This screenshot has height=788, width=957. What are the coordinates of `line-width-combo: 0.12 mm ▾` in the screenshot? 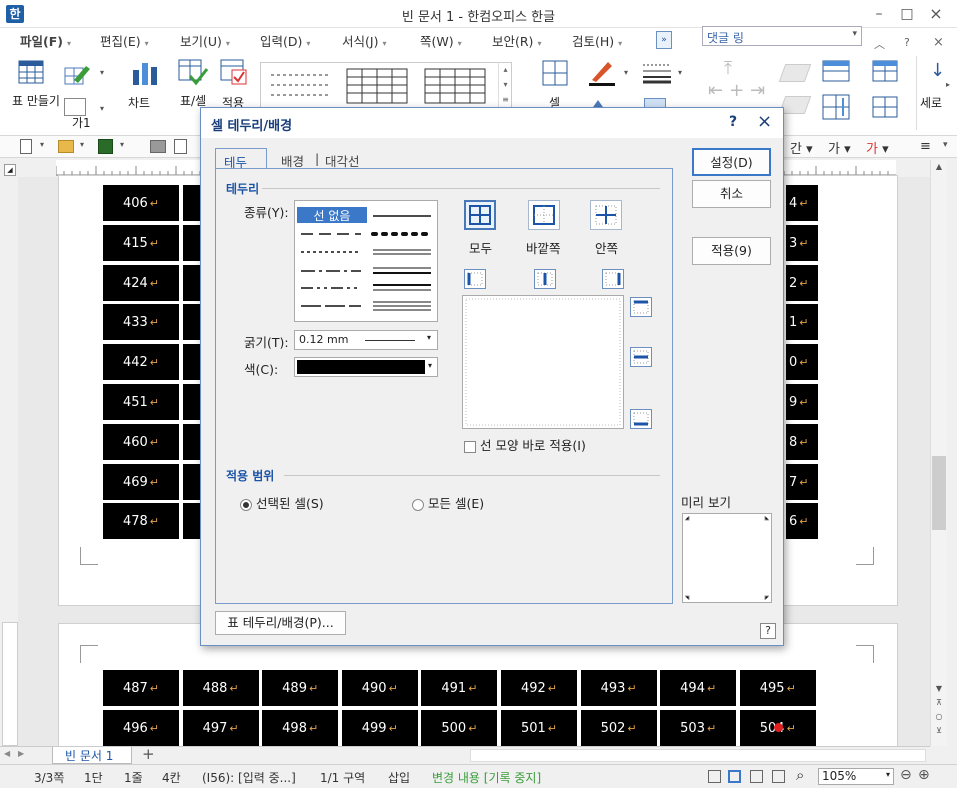 It's located at (366, 340).